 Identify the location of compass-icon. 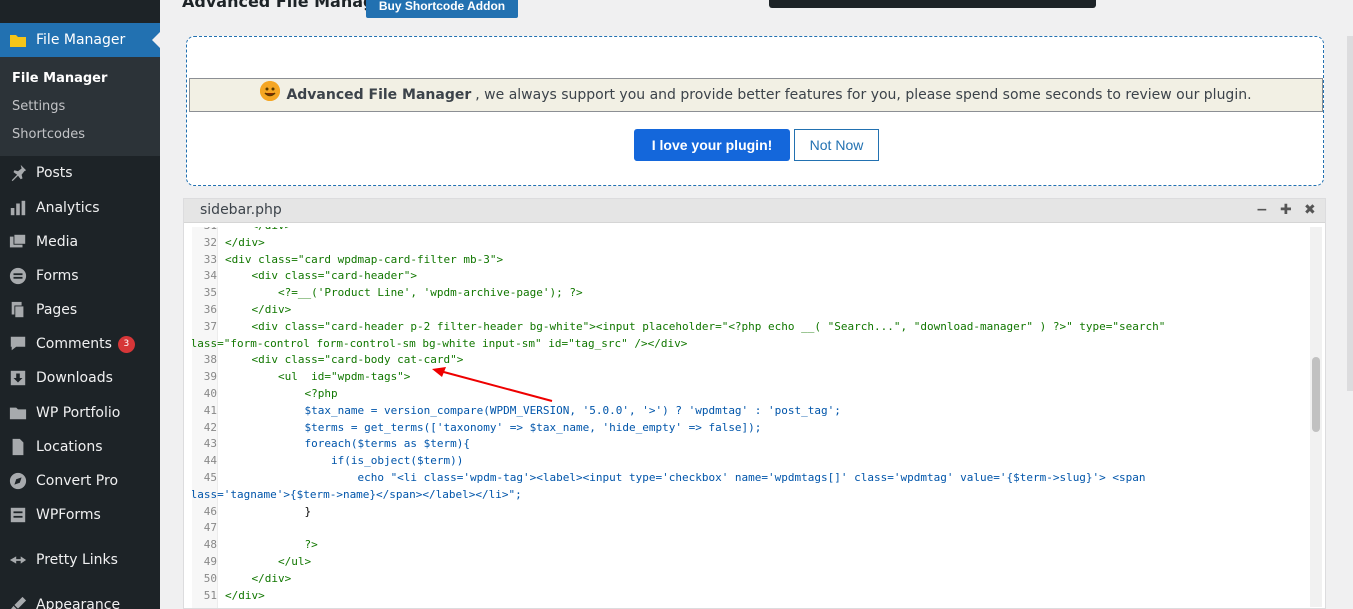
(18, 481).